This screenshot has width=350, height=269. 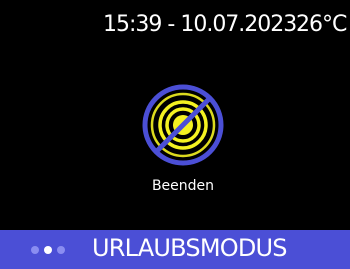 I want to click on temperature-display: 26°C, so click(x=321, y=24).